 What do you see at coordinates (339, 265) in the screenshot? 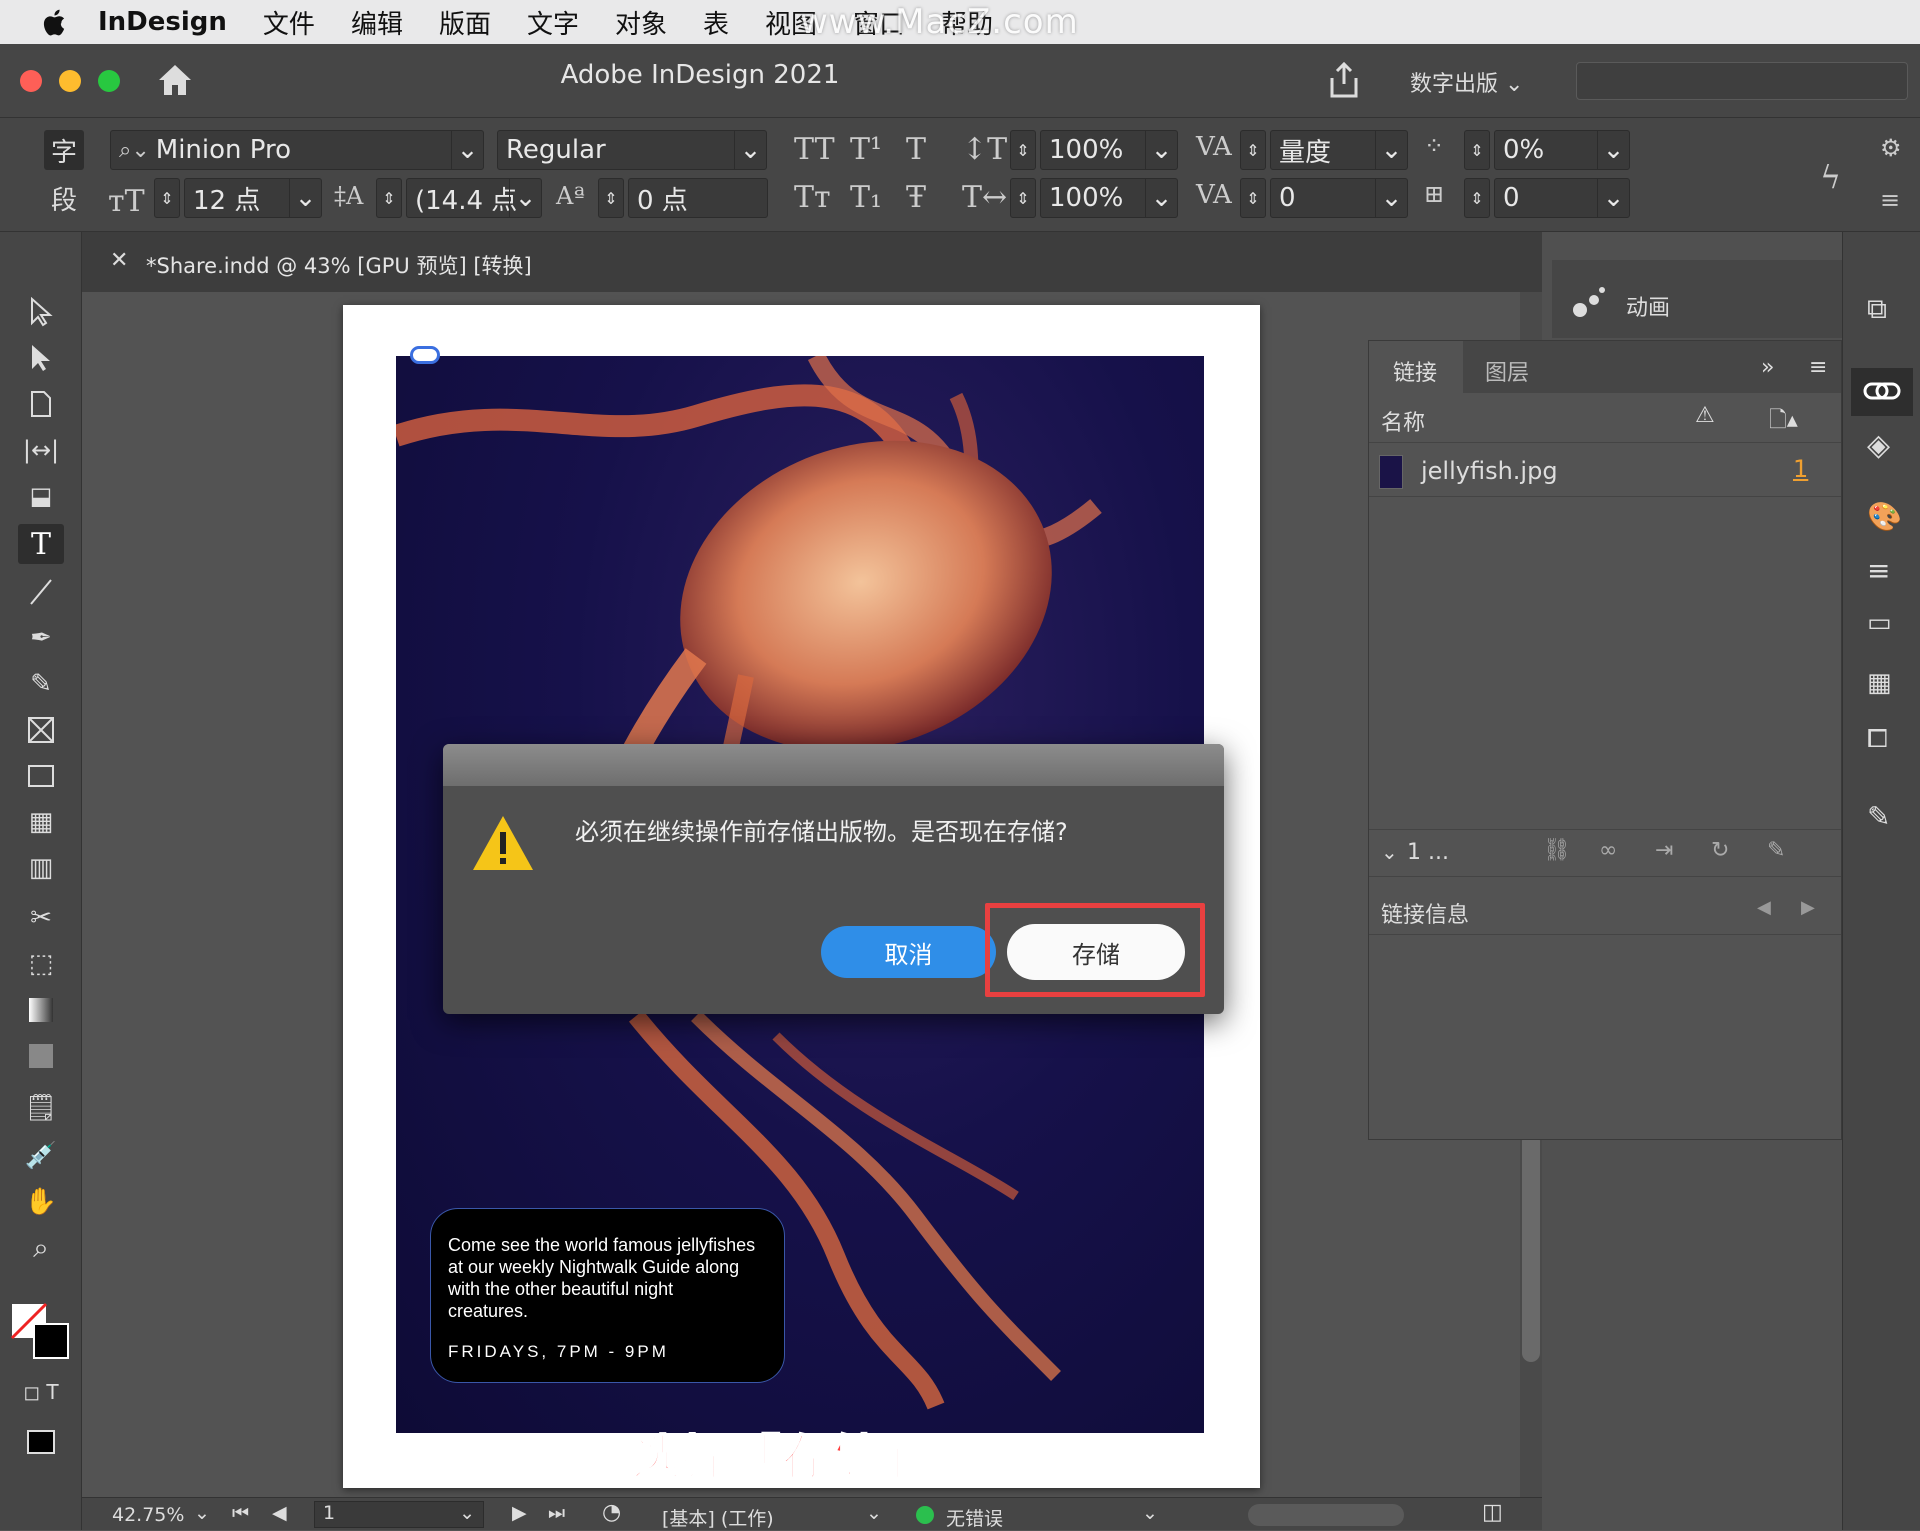
I see `document-tab: *Share.indd @ 43% [GPU 预览] [转换]` at bounding box center [339, 265].